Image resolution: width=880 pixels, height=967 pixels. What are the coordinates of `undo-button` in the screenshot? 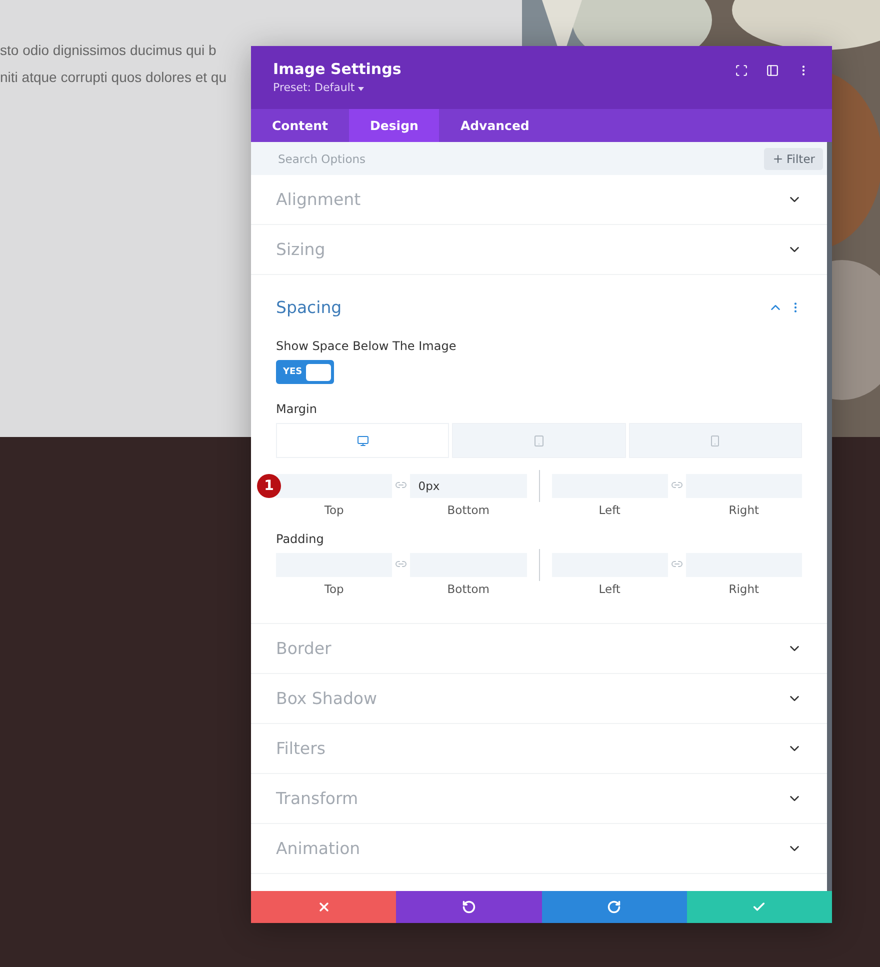 It's located at (469, 907).